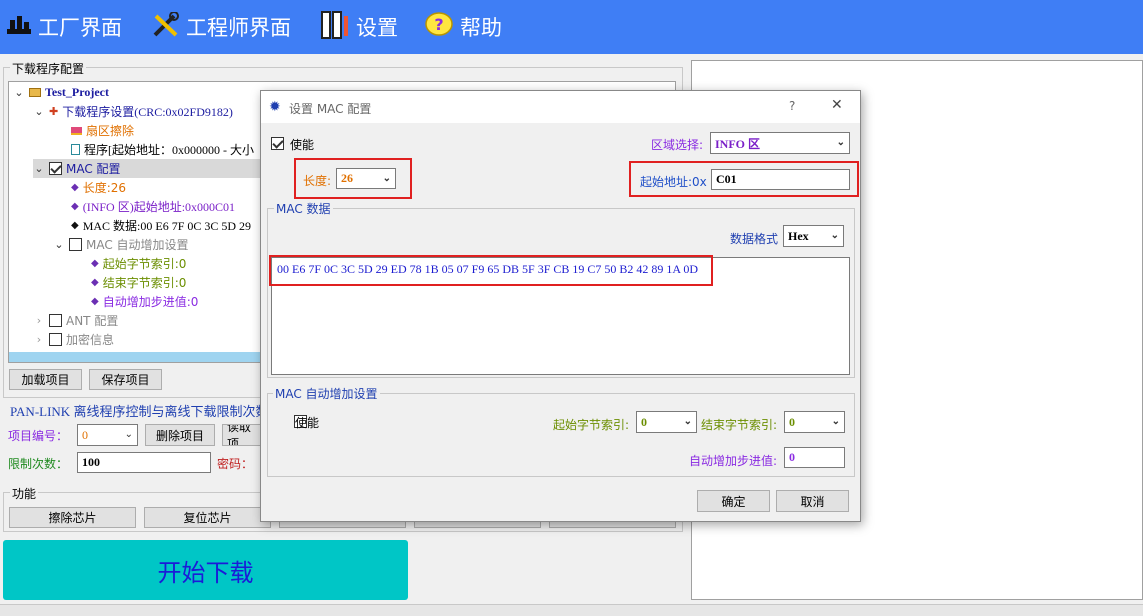 This screenshot has height=616, width=1143. What do you see at coordinates (242, 435) in the screenshot?
I see `read-project-button: 读取项` at bounding box center [242, 435].